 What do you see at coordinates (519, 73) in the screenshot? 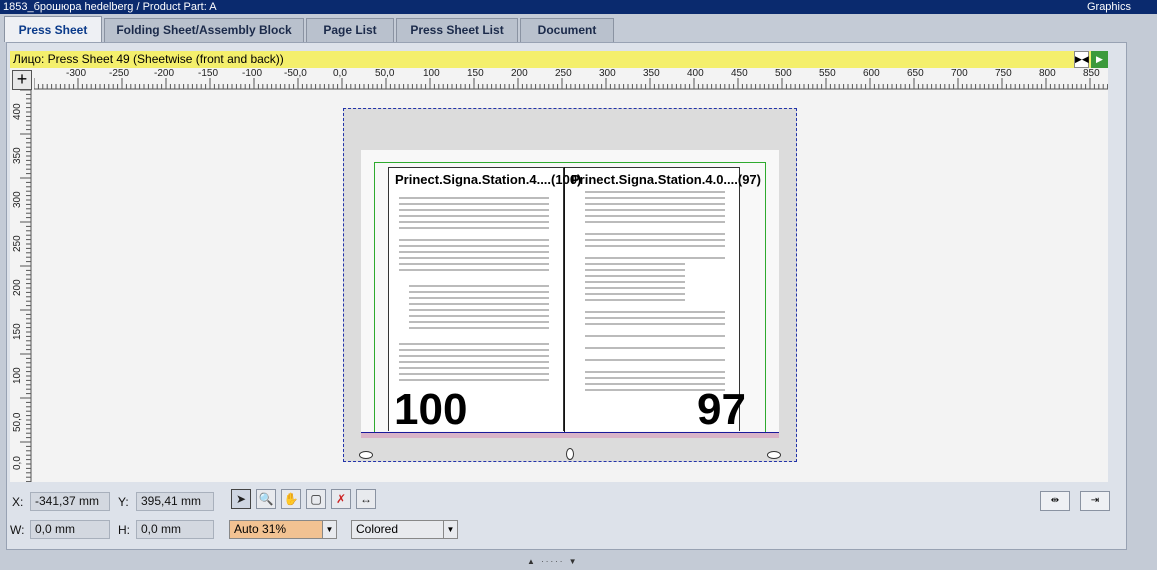
I see `hruler-label: 200` at bounding box center [519, 73].